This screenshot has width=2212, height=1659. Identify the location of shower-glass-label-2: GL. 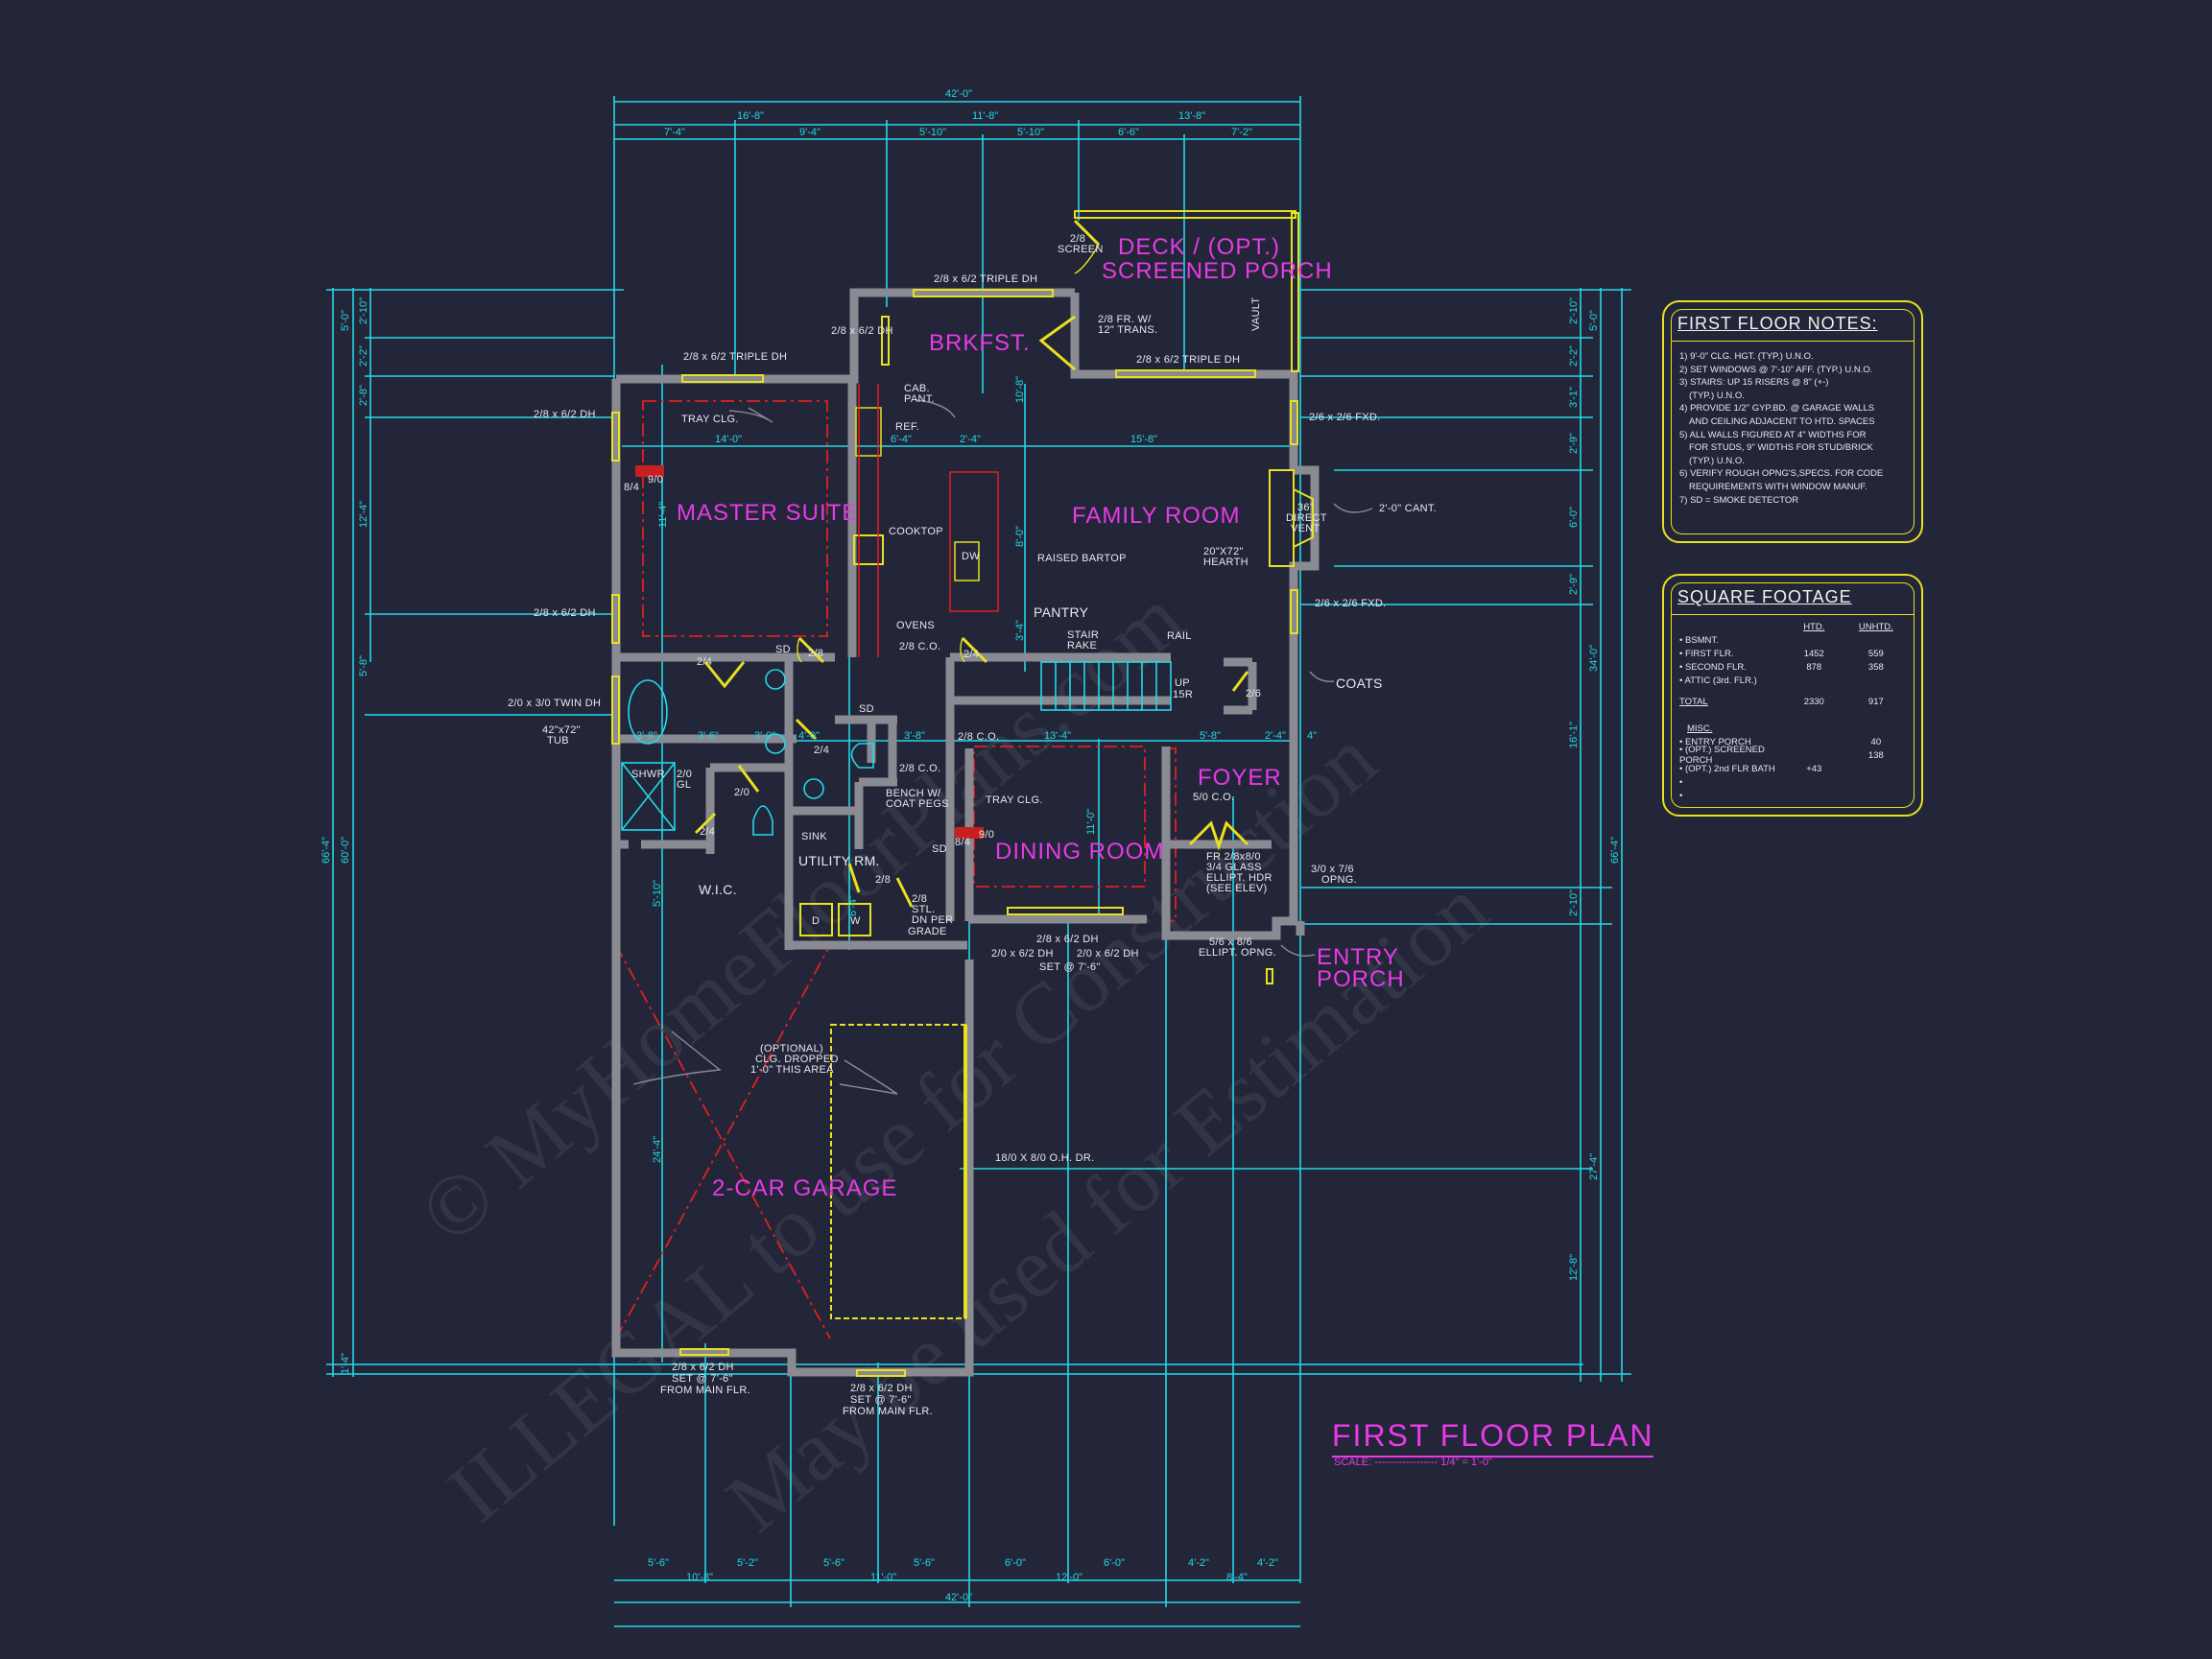
(684, 785).